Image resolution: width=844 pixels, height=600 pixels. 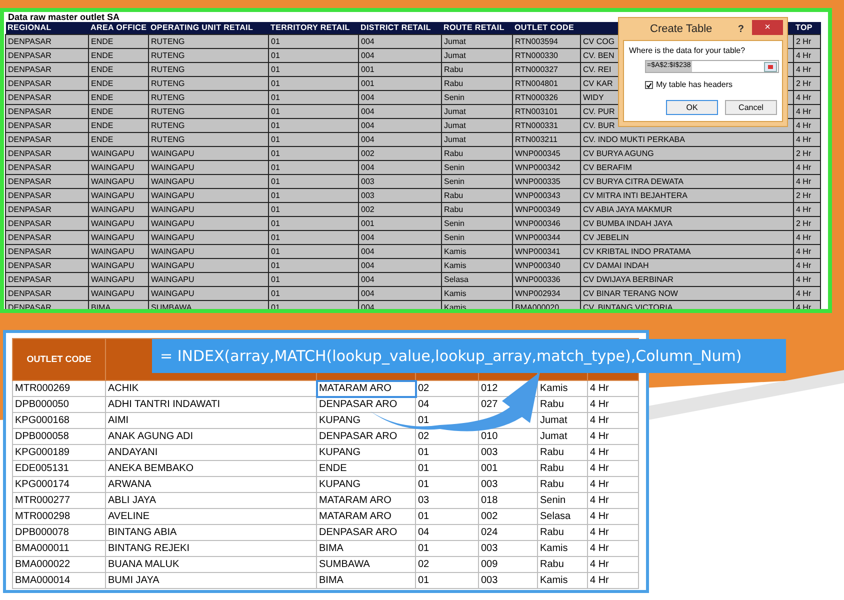 I want to click on table-cell: WNP000346, so click(x=546, y=223).